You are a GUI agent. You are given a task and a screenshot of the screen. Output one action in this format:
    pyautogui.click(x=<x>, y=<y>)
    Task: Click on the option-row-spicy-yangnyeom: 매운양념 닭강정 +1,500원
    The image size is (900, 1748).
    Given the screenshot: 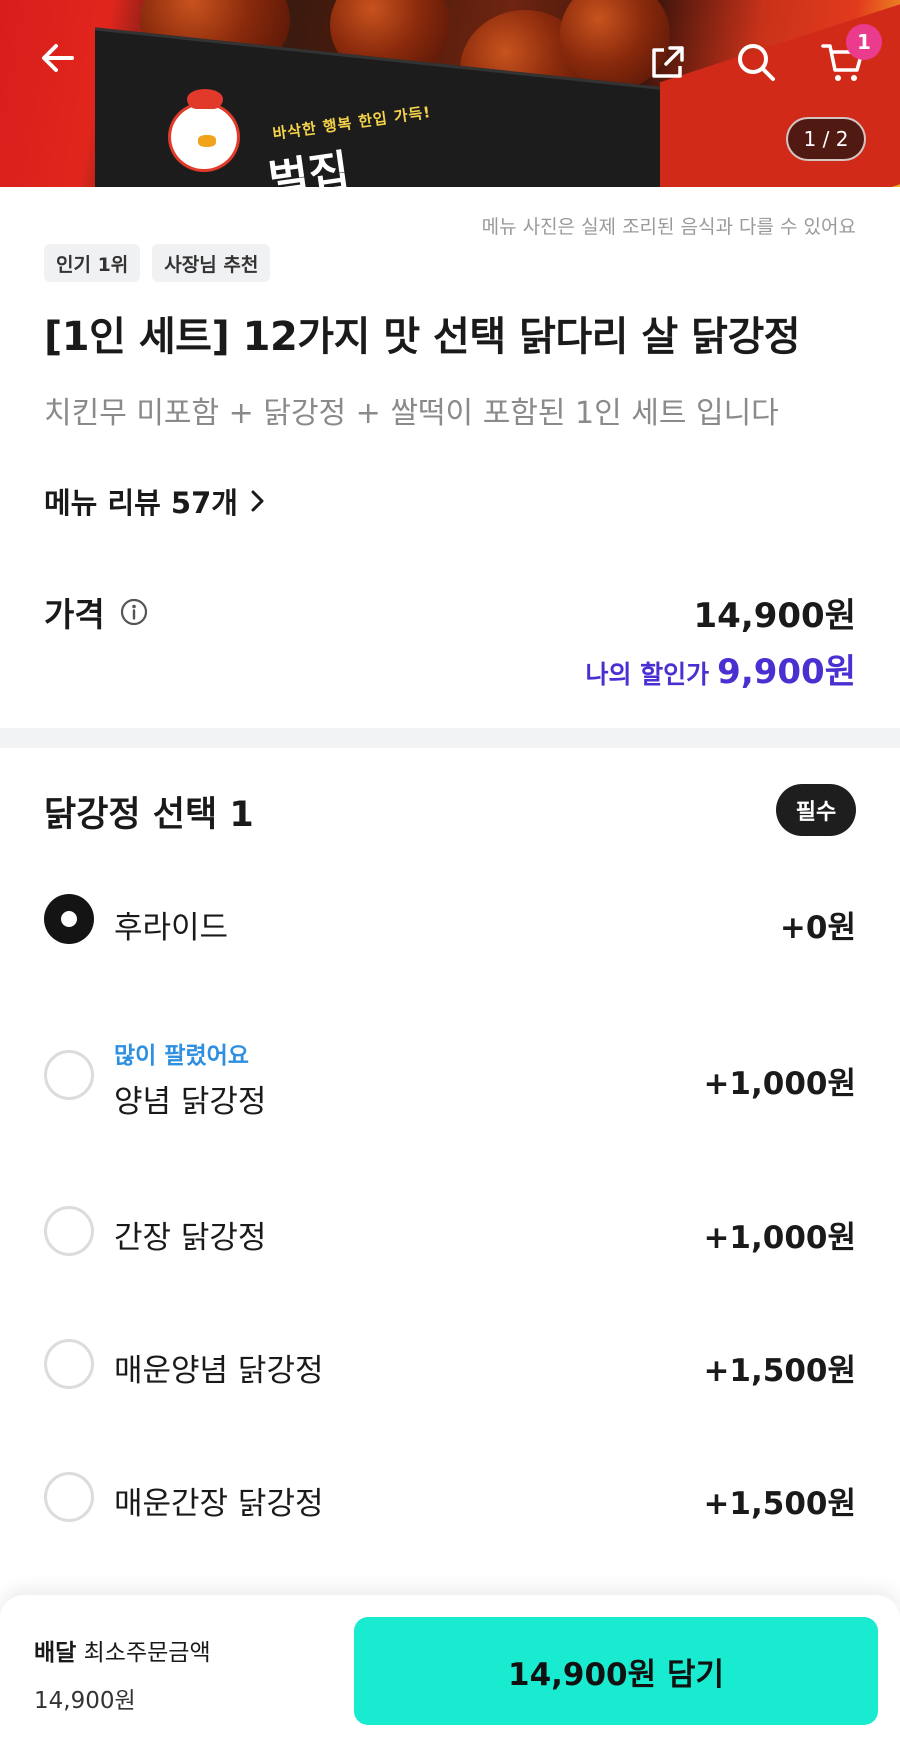 What is the action you would take?
    pyautogui.click(x=450, y=1366)
    